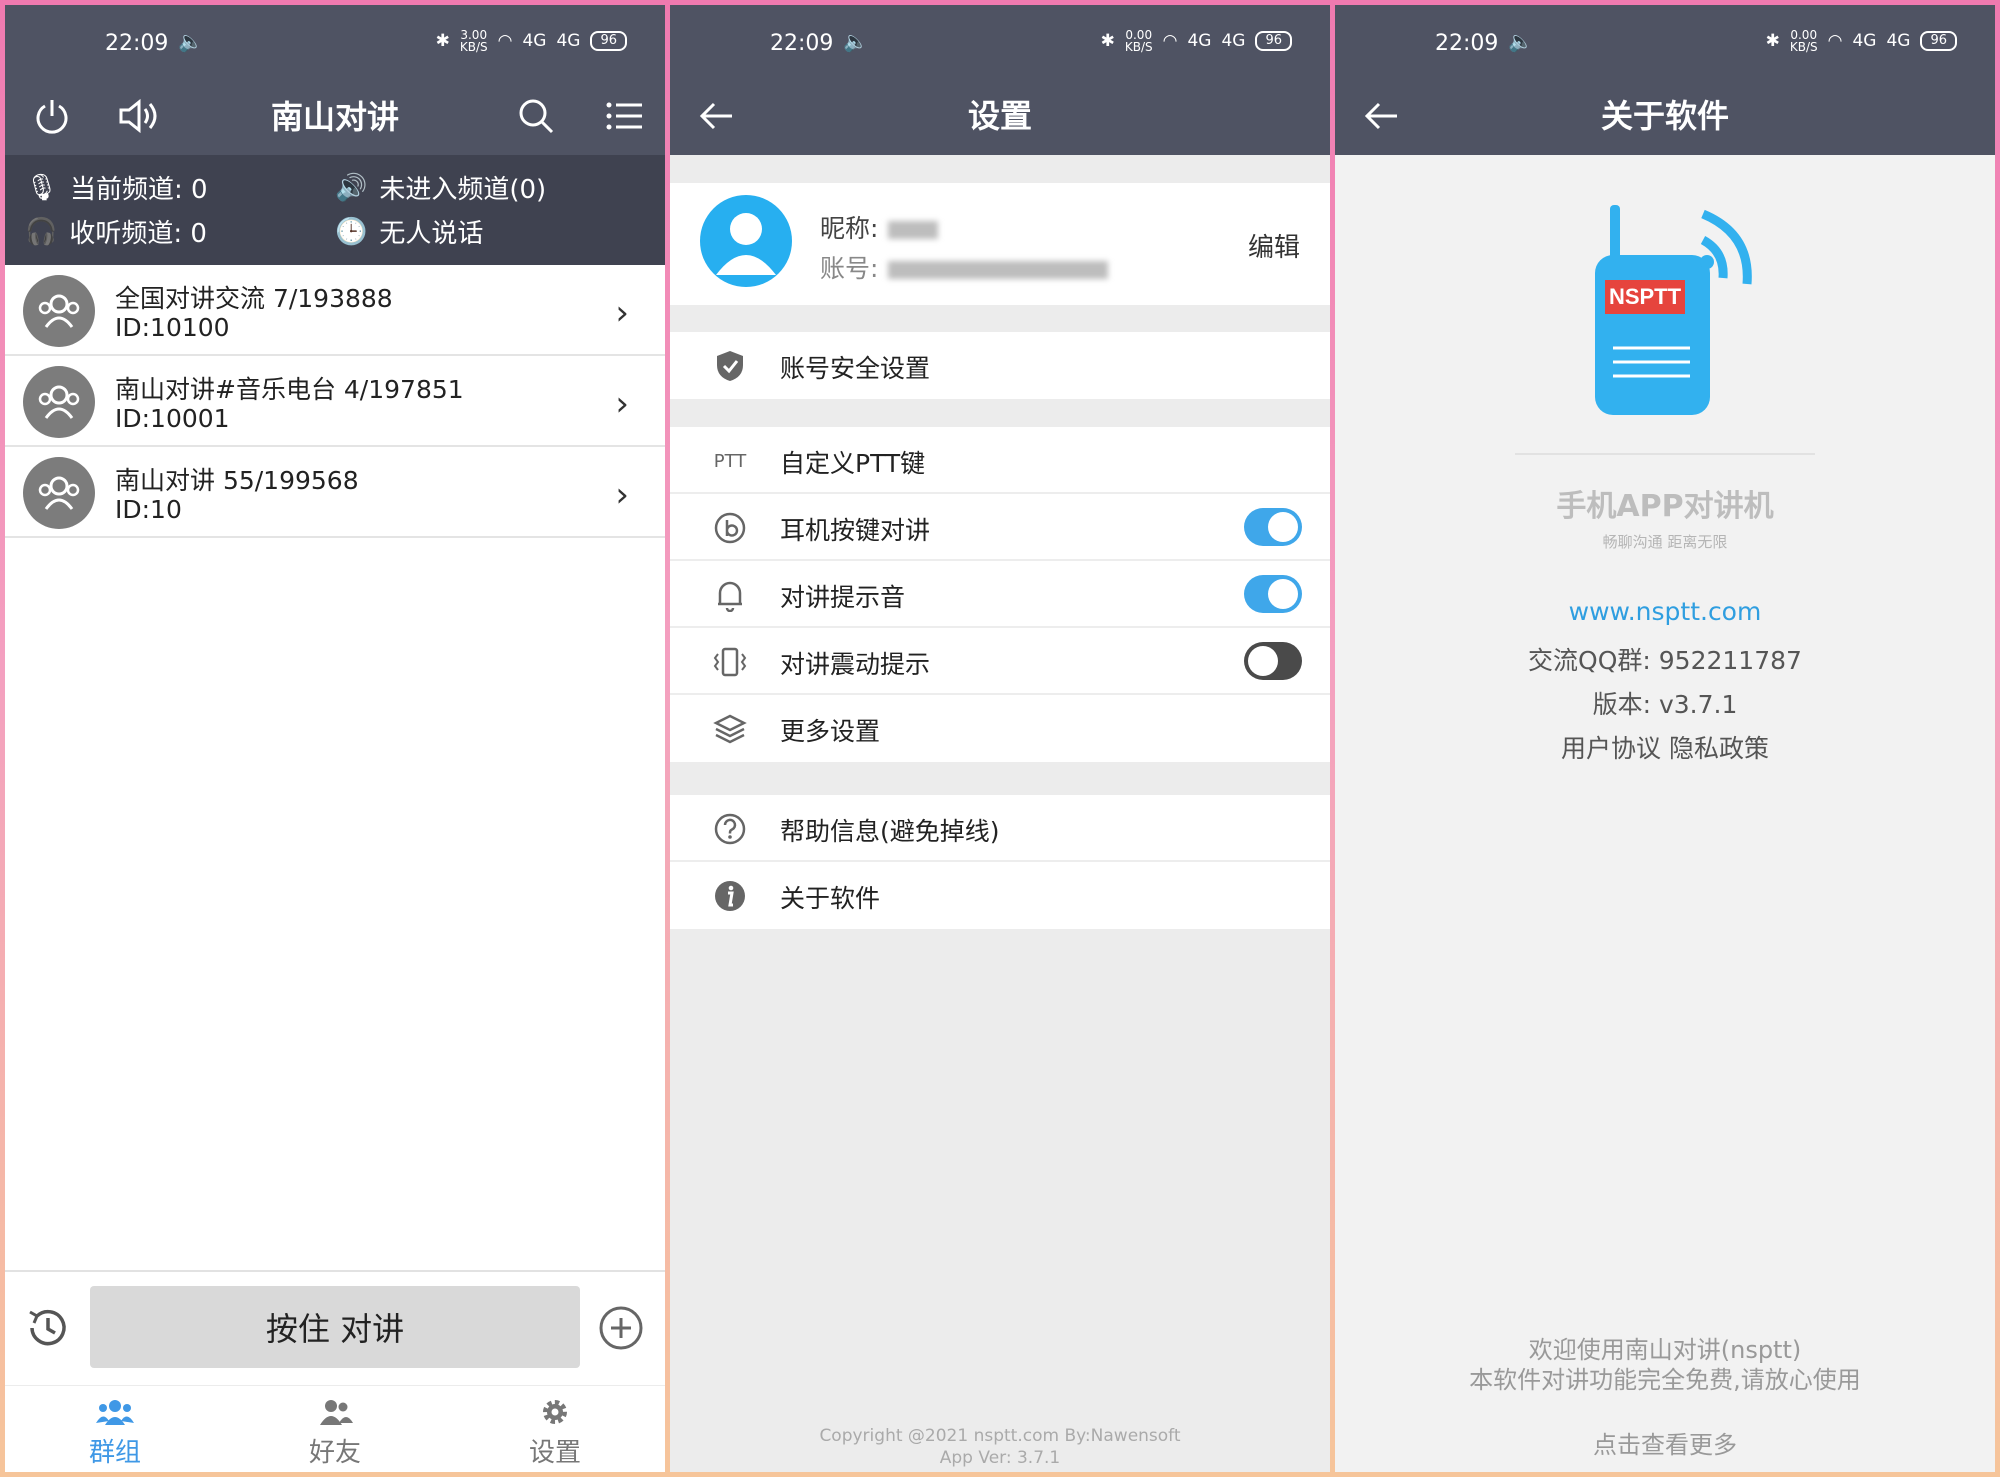 This screenshot has height=1477, width=2000. Describe the element at coordinates (1000, 728) in the screenshot. I see `more-settings: 更多设置` at that location.